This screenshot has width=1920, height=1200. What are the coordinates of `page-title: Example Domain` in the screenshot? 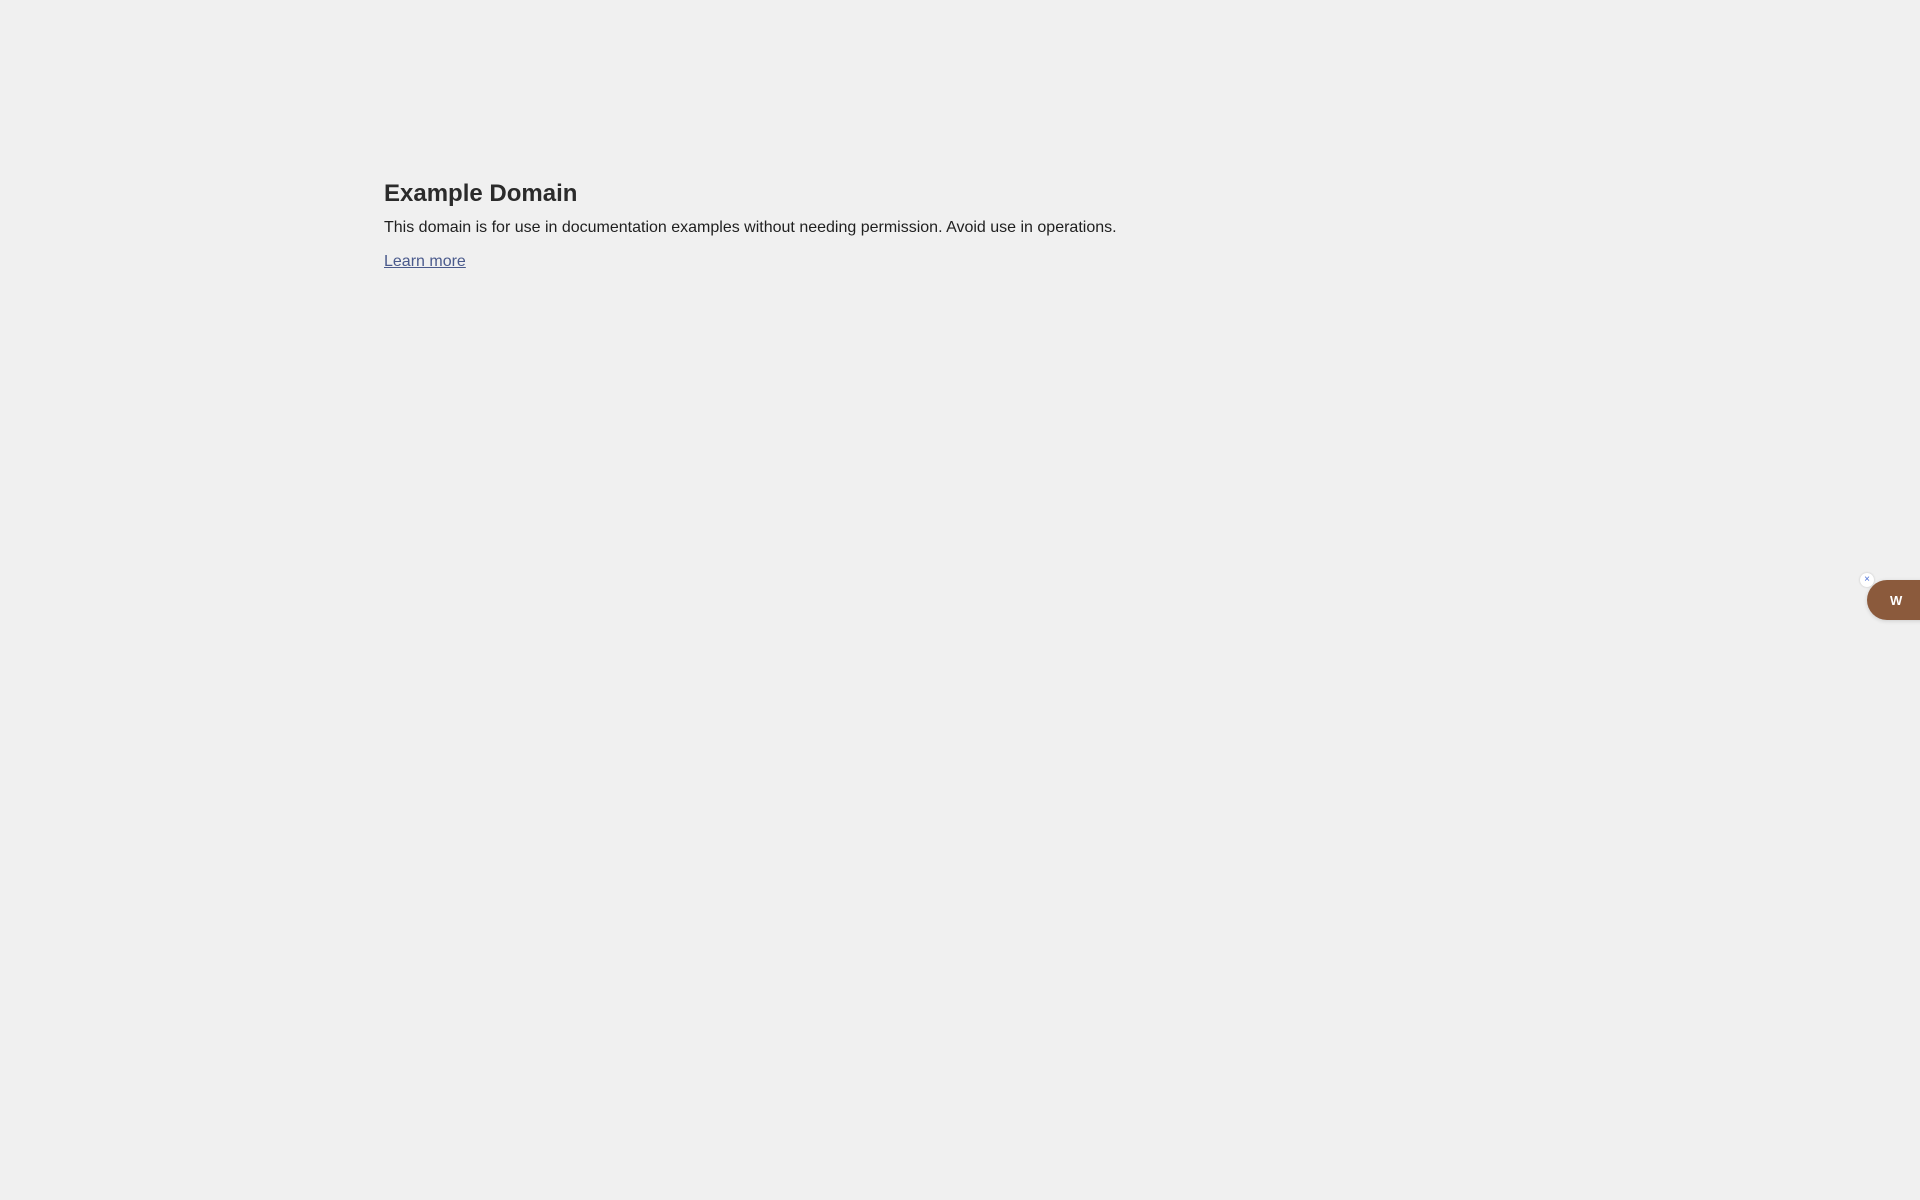 It's located at (481, 193).